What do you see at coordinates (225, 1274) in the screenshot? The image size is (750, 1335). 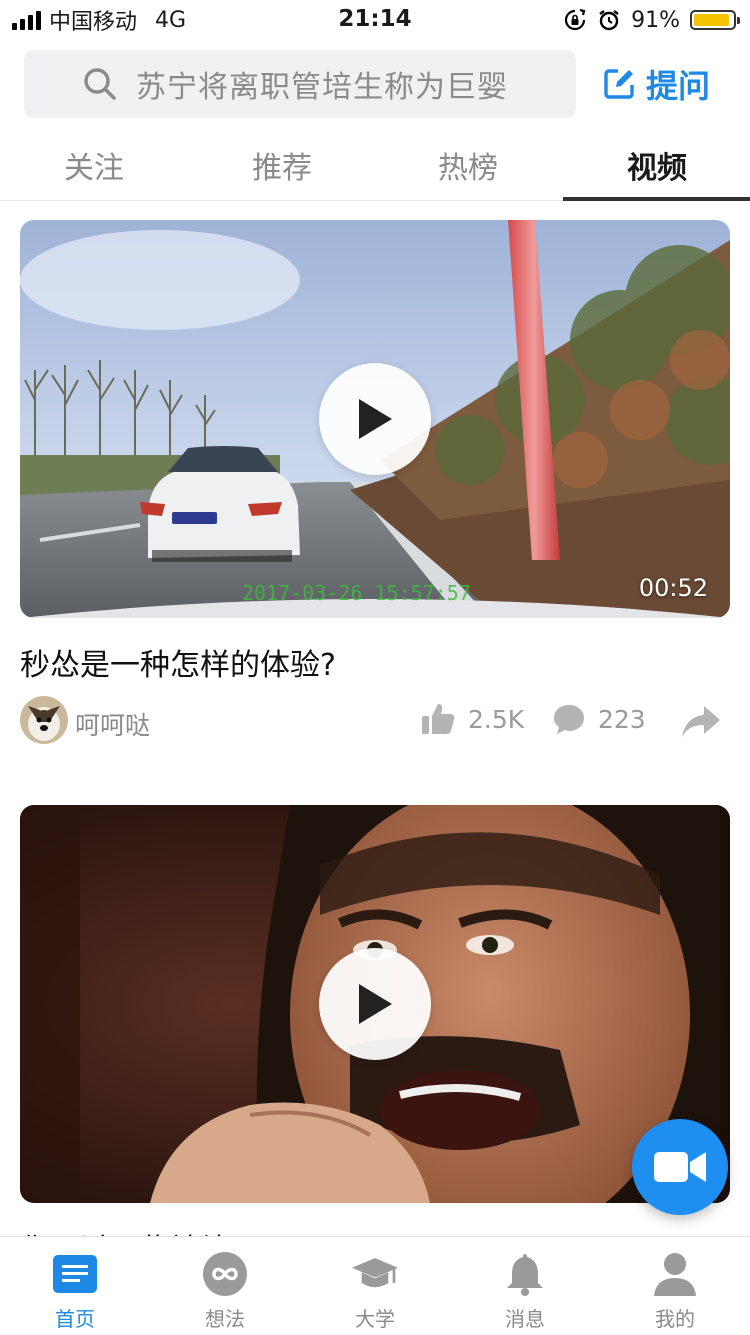 I see `infinity-icon` at bounding box center [225, 1274].